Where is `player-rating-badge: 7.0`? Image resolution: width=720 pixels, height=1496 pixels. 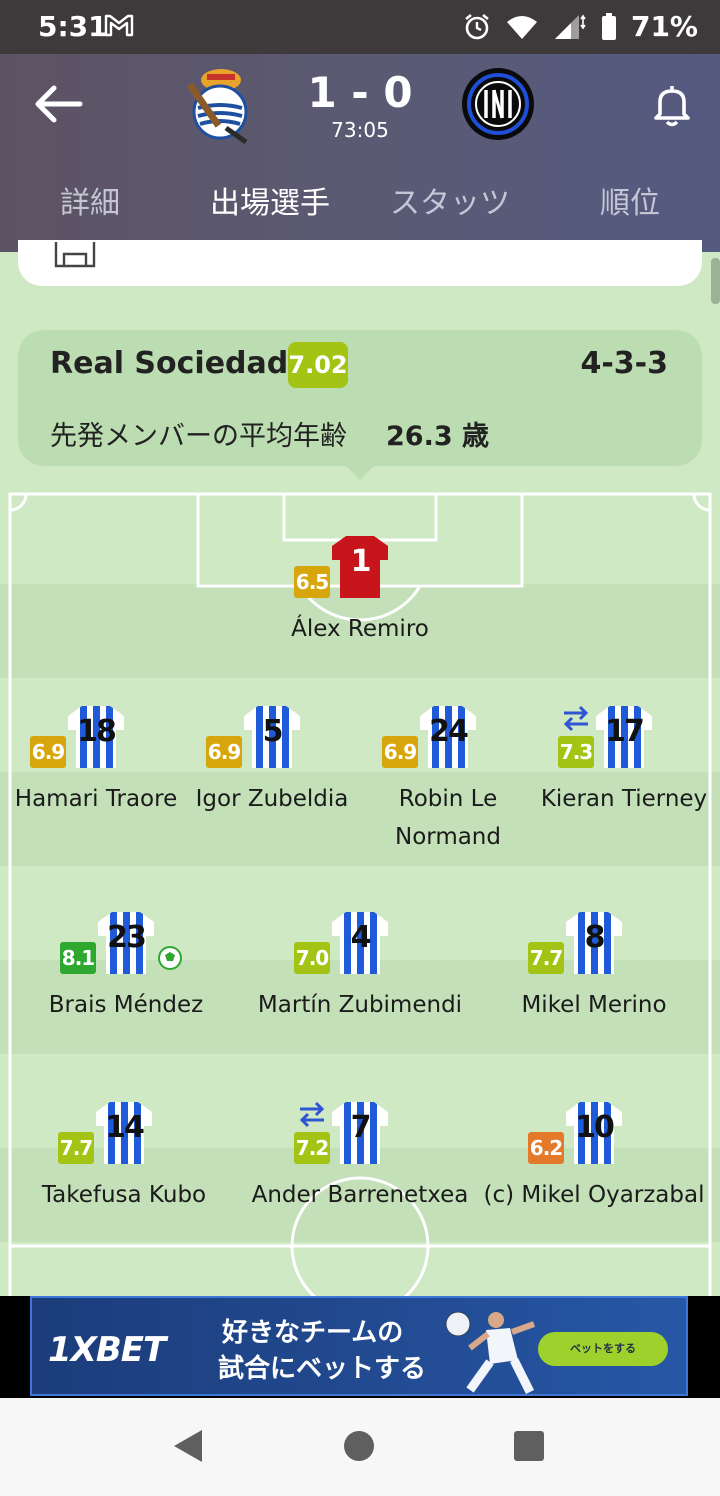 player-rating-badge: 7.0 is located at coordinates (312, 958).